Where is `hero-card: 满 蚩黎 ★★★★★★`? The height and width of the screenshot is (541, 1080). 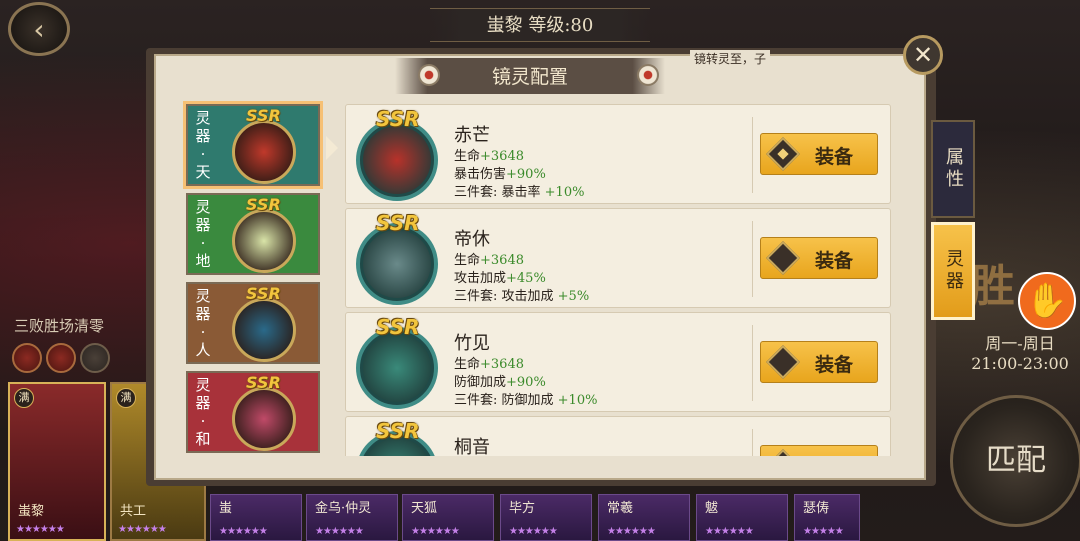
hero-card: 满 蚩黎 ★★★★★★ is located at coordinates (57, 461).